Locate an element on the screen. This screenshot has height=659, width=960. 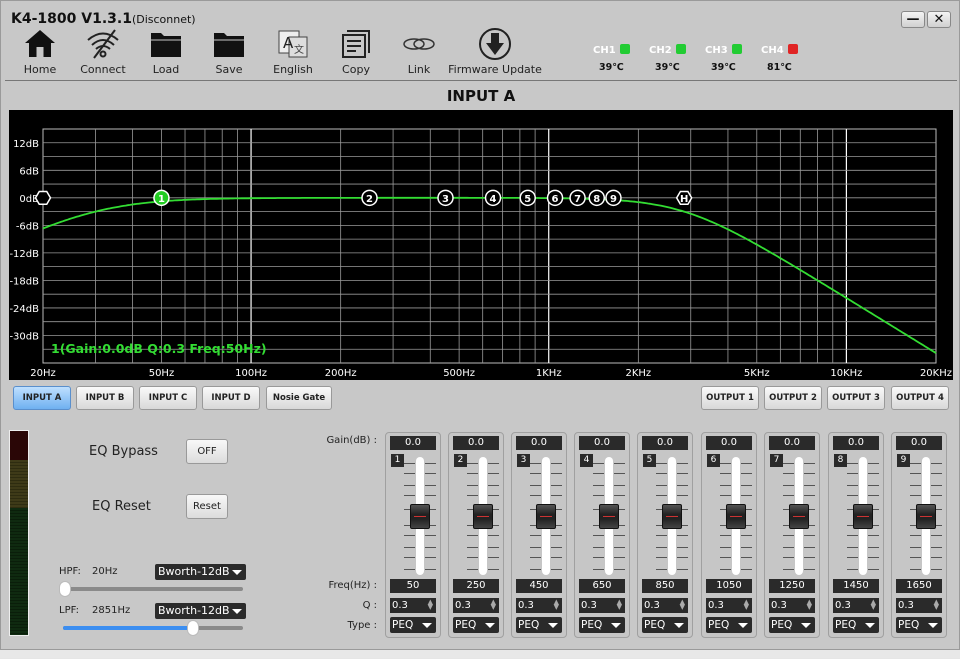
eq-band-4: 0.0 4 650 0.3 ▲ ▼ PEQ is located at coordinates (602, 535).